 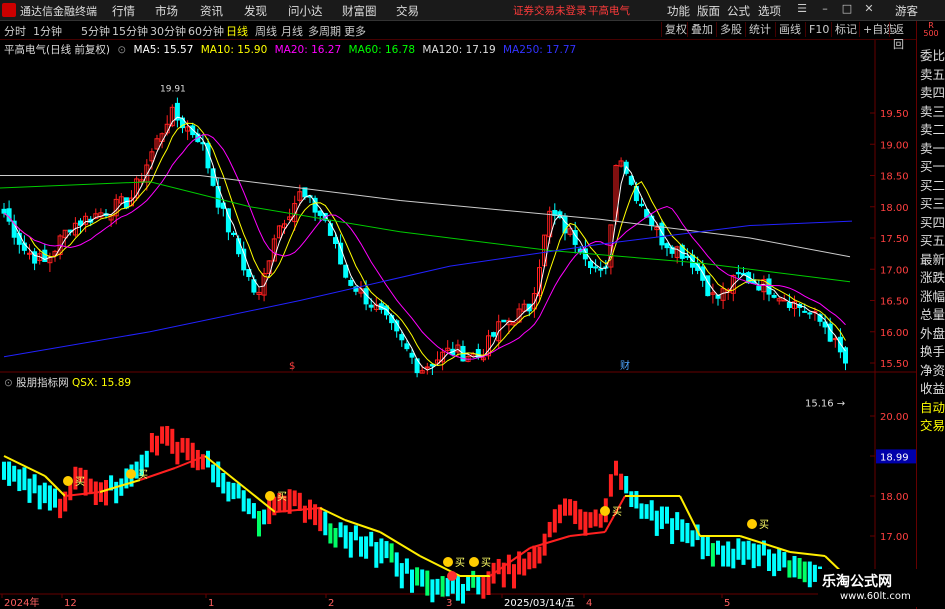 What do you see at coordinates (932, 313) in the screenshot?
I see `sidebar-item-14: 总量` at bounding box center [932, 313].